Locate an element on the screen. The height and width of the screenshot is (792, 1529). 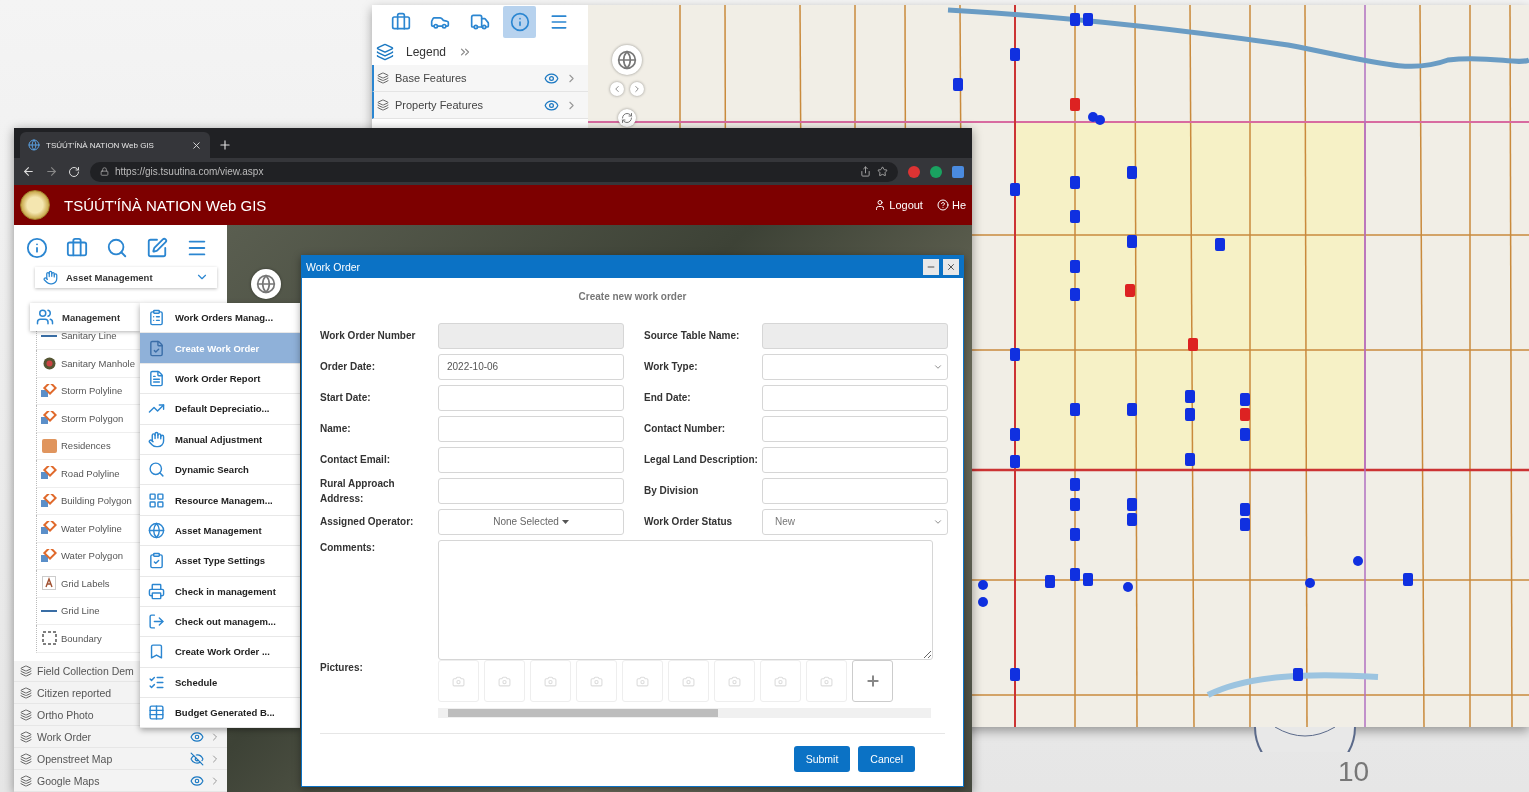
toolbar-button is located at coordinates (519, 22).